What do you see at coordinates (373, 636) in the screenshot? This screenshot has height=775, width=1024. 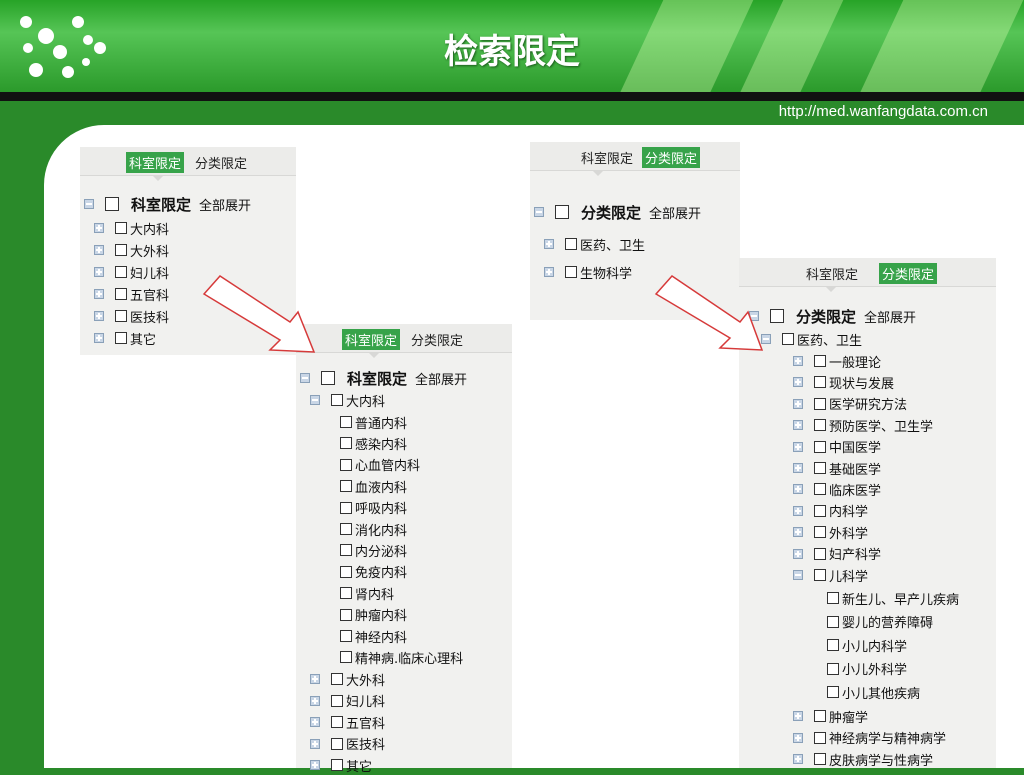 I see `tree-node: 神经内科` at bounding box center [373, 636].